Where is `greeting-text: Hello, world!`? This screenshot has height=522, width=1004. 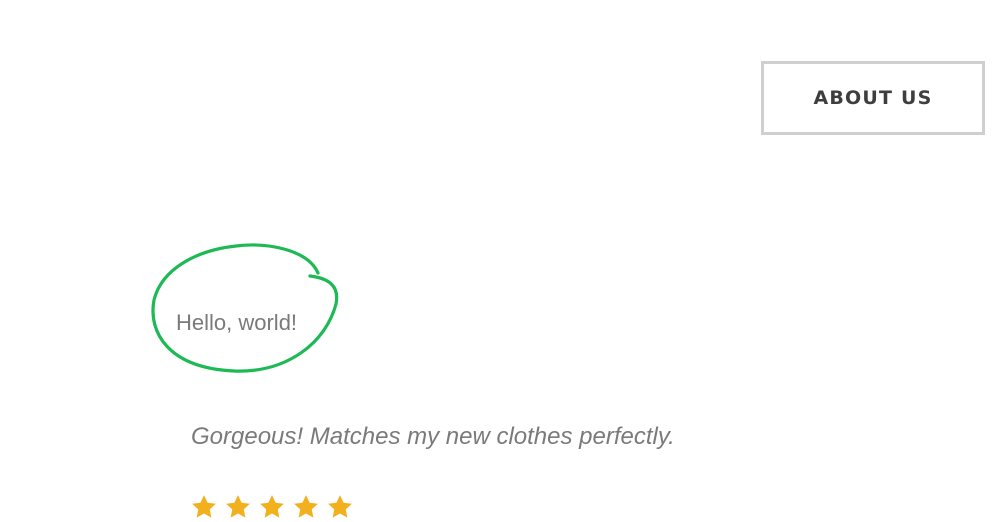 greeting-text: Hello, world! is located at coordinates (237, 322).